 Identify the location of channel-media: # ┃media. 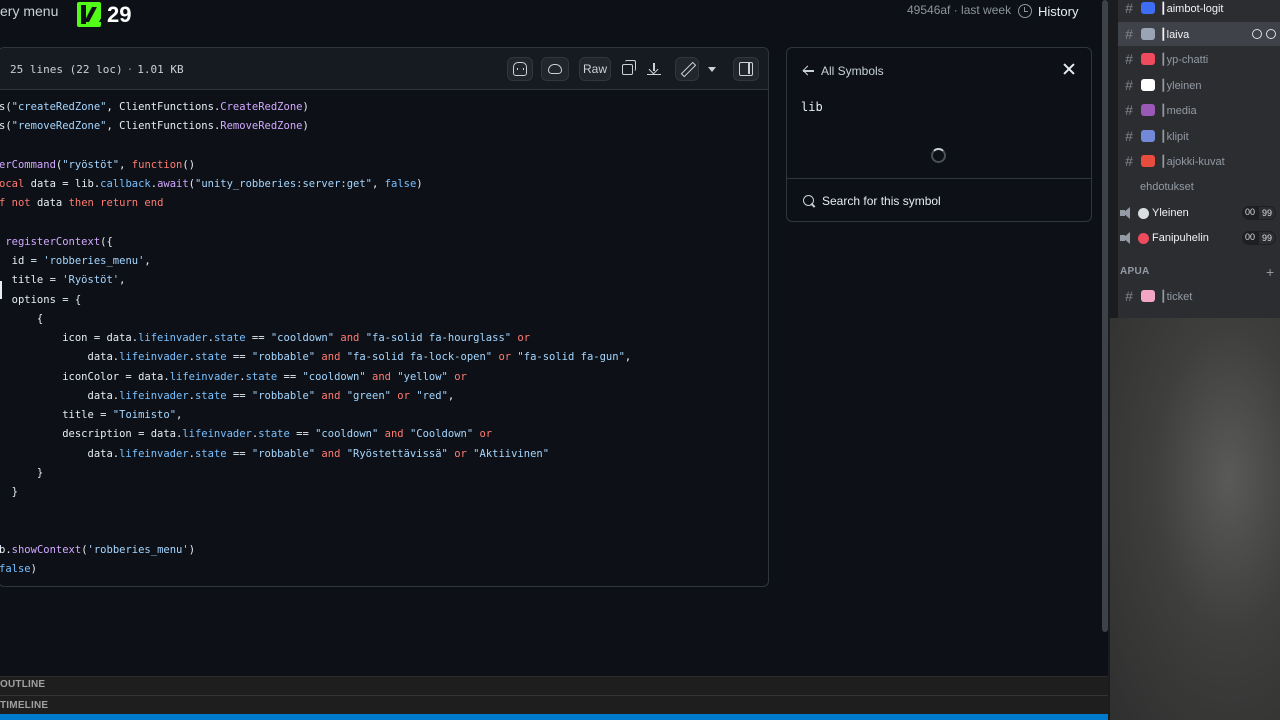
(1199, 110).